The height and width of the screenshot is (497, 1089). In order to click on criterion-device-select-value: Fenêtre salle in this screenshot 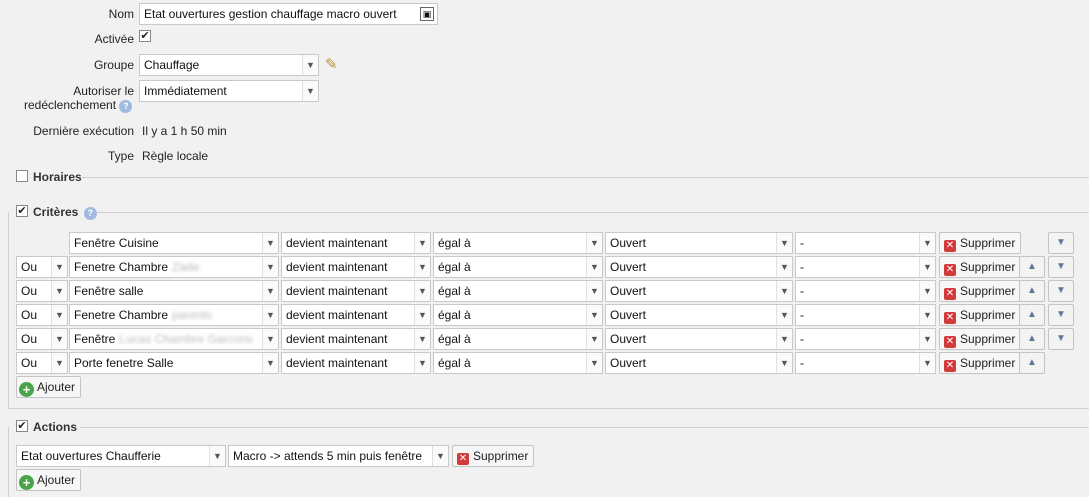, I will do `click(109, 291)`.